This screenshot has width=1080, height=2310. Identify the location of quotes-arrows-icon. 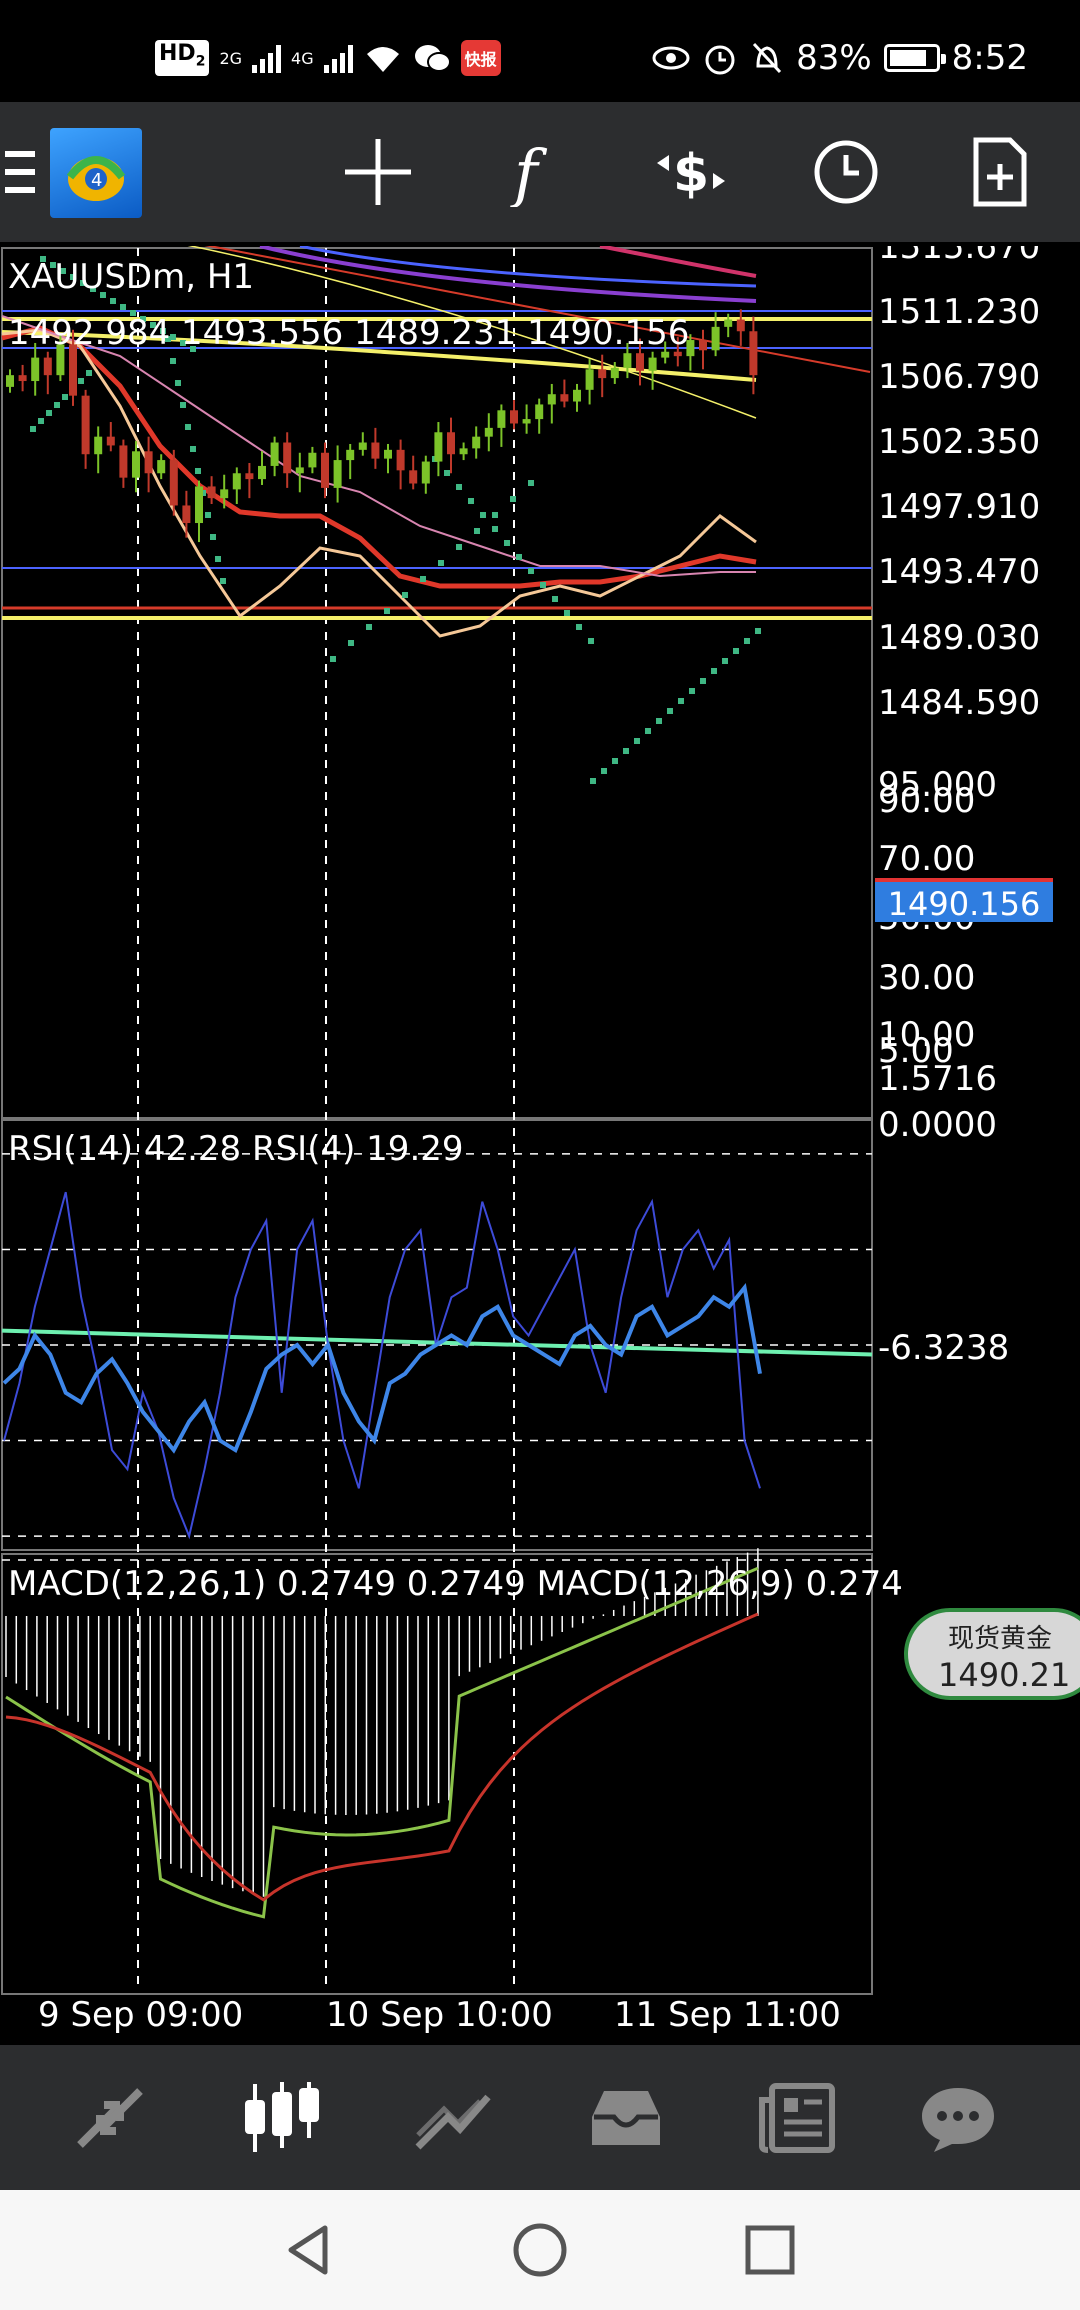
(110, 2117).